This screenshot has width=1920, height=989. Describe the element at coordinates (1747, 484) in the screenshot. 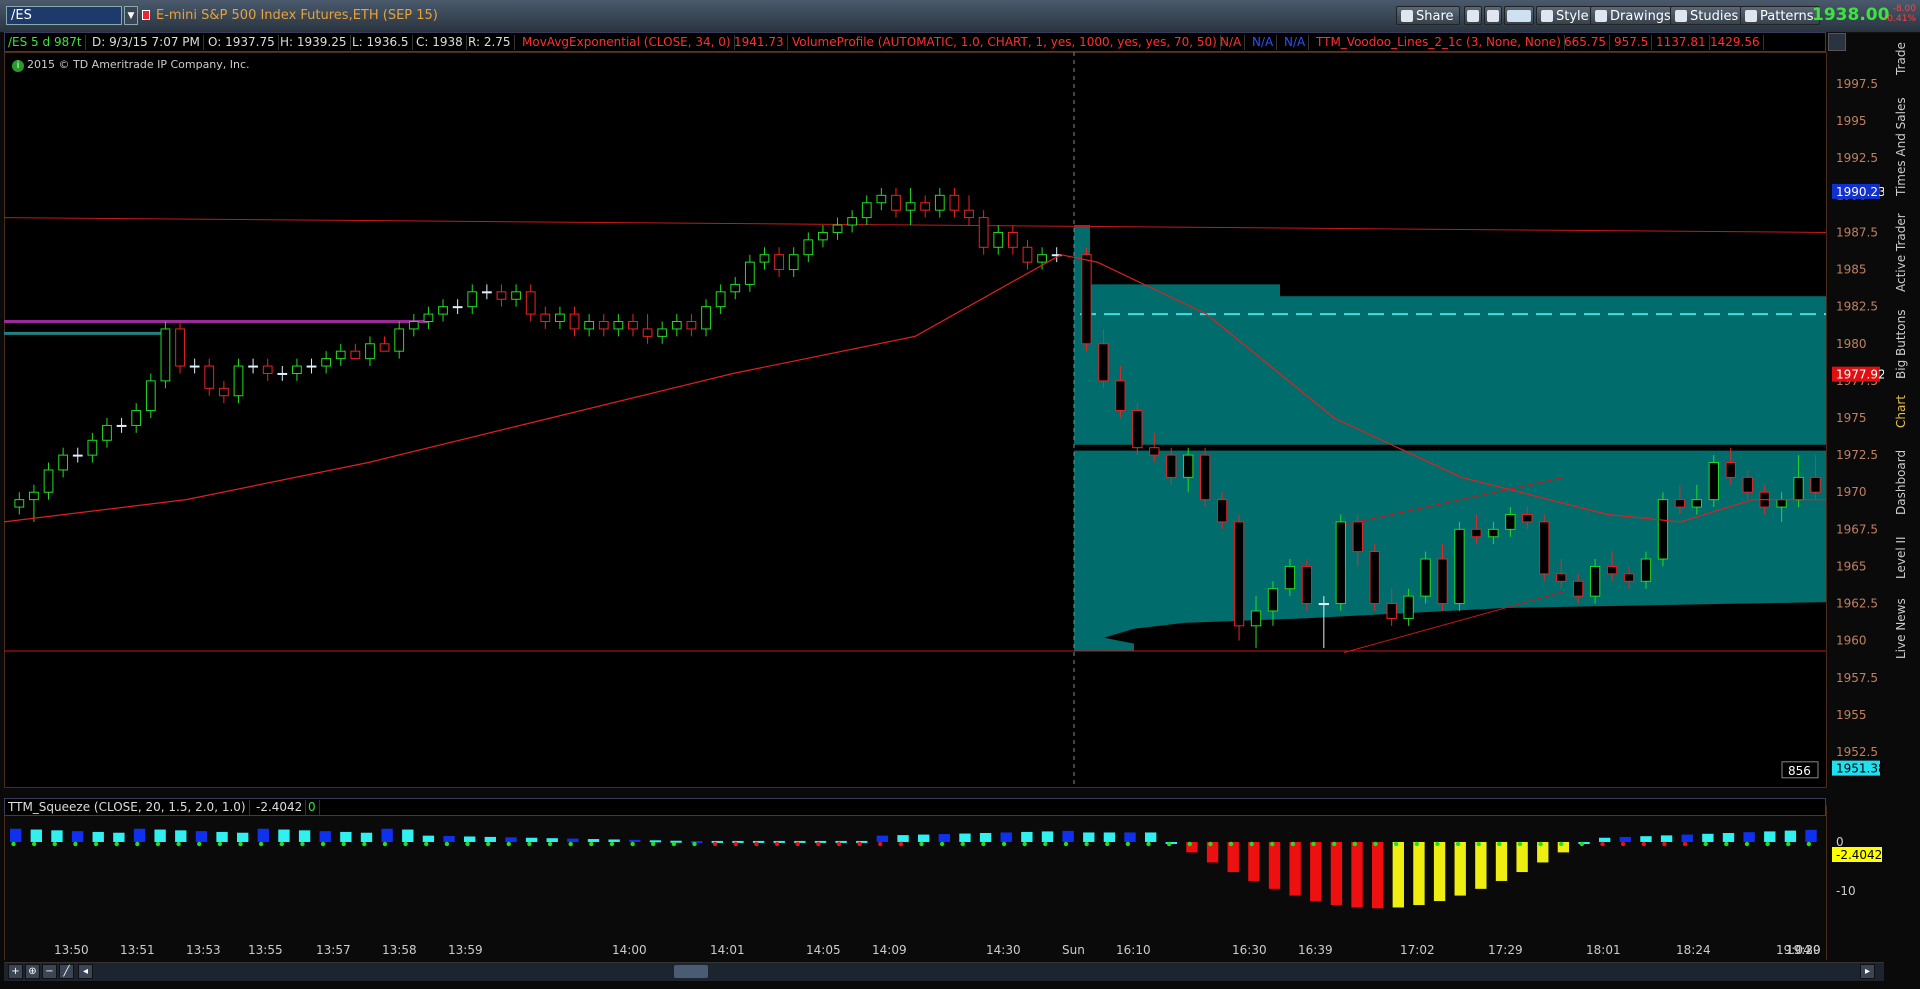

I see `candle-post-39-body` at that location.